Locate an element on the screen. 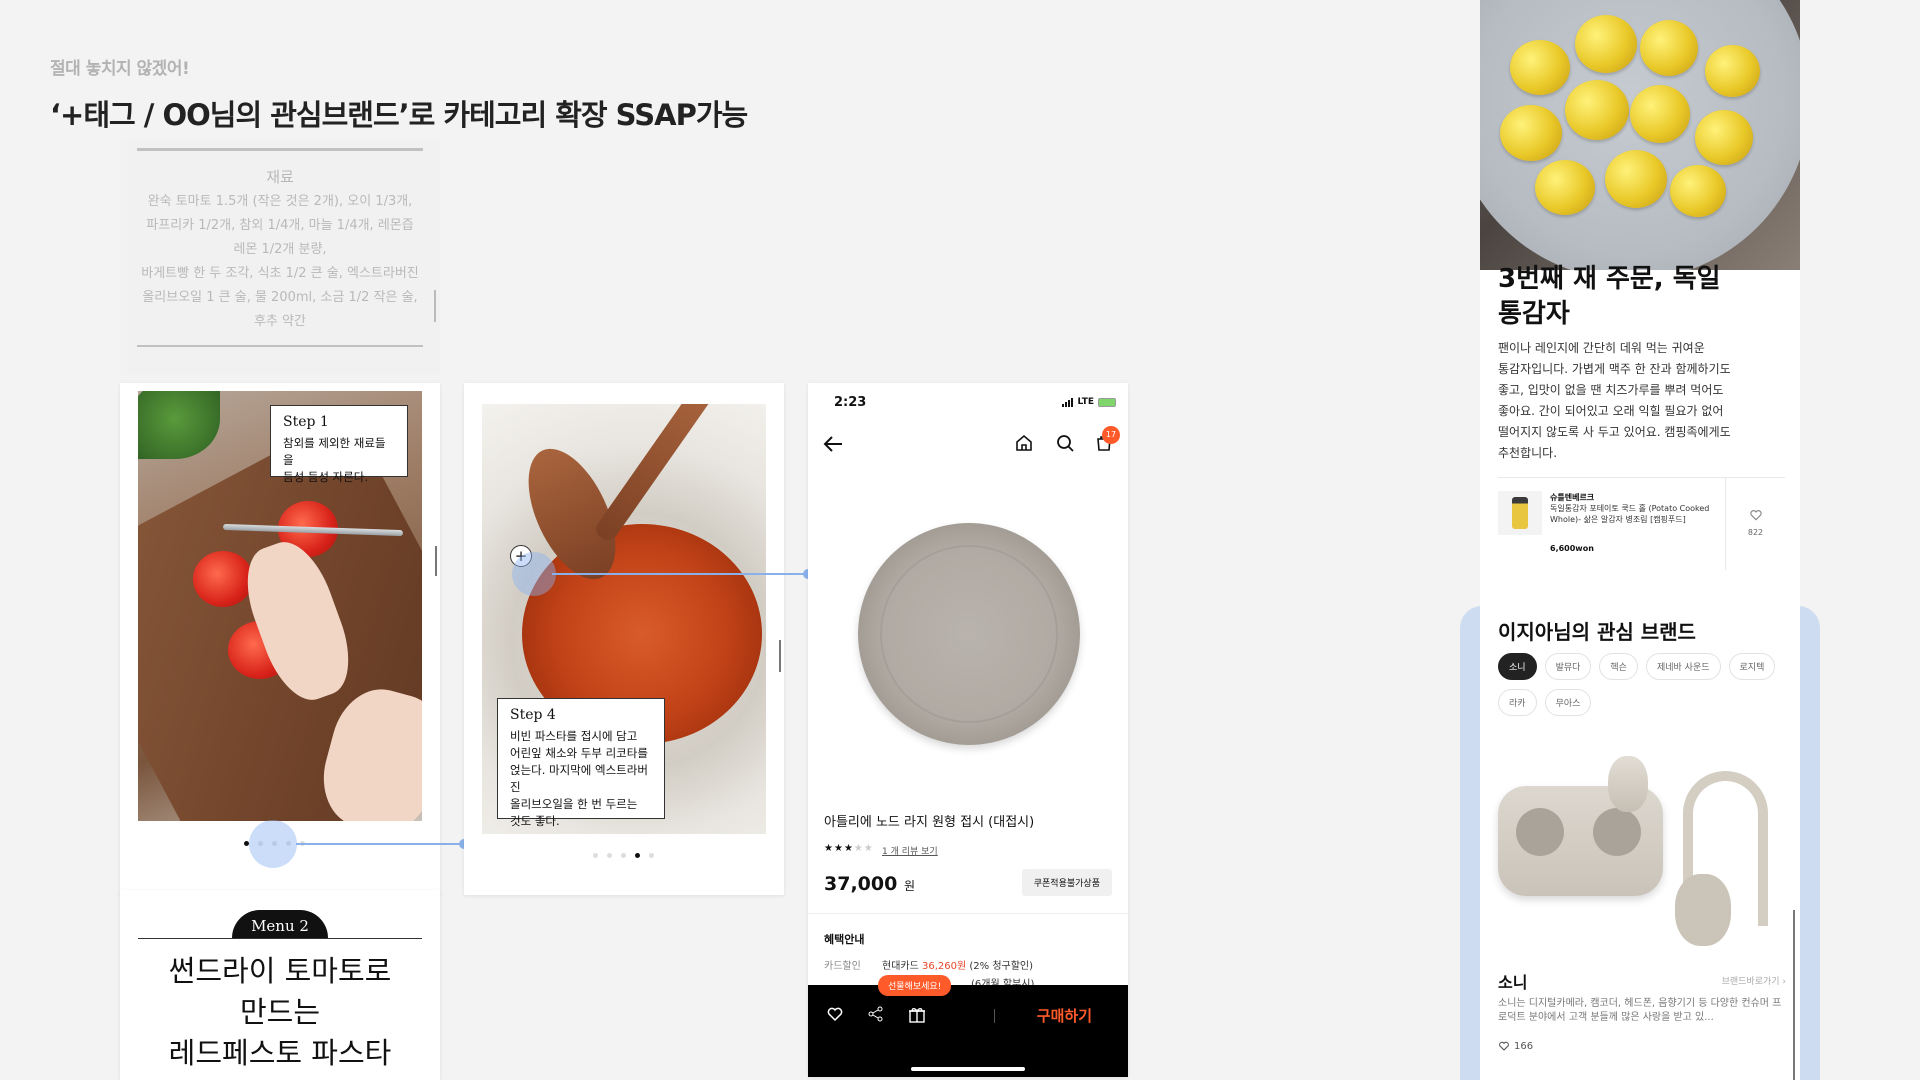 This screenshot has height=1080, width=1920. product-image is located at coordinates (969, 634).